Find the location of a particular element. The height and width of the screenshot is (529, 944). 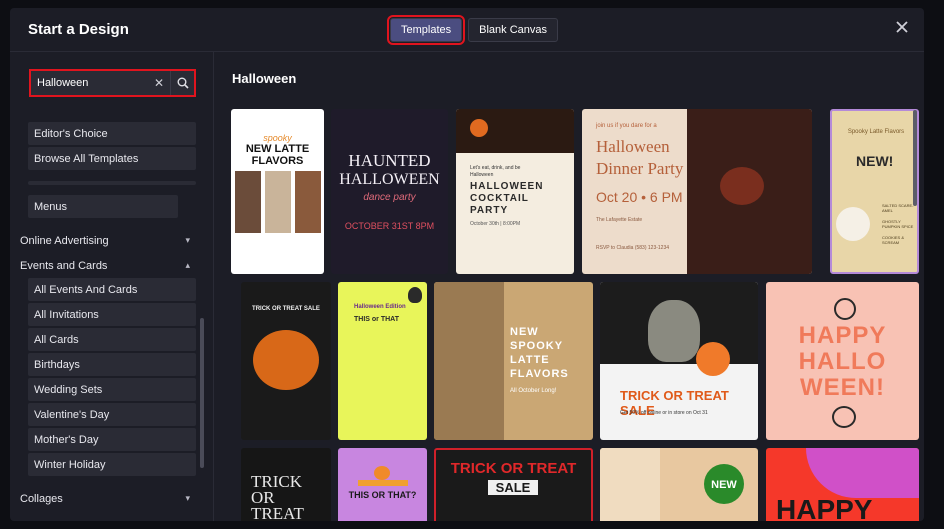

card-text: LATTE is located at coordinates (530, 360).